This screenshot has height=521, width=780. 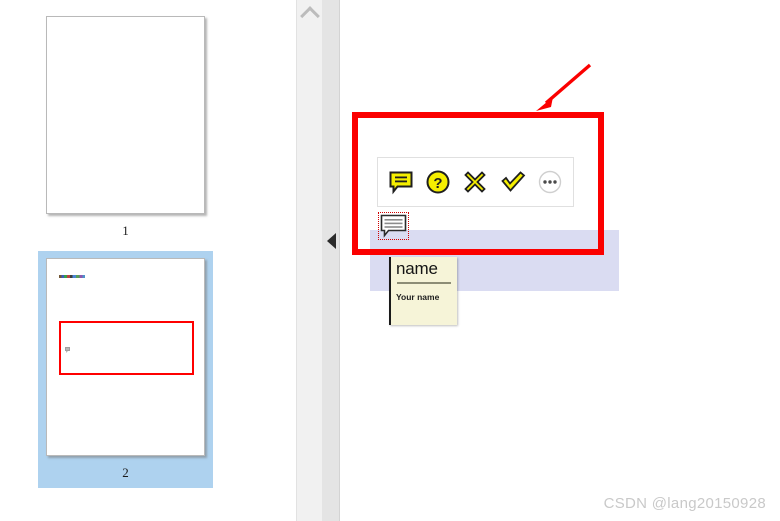 I want to click on comment-marker-selected, so click(x=393, y=226).